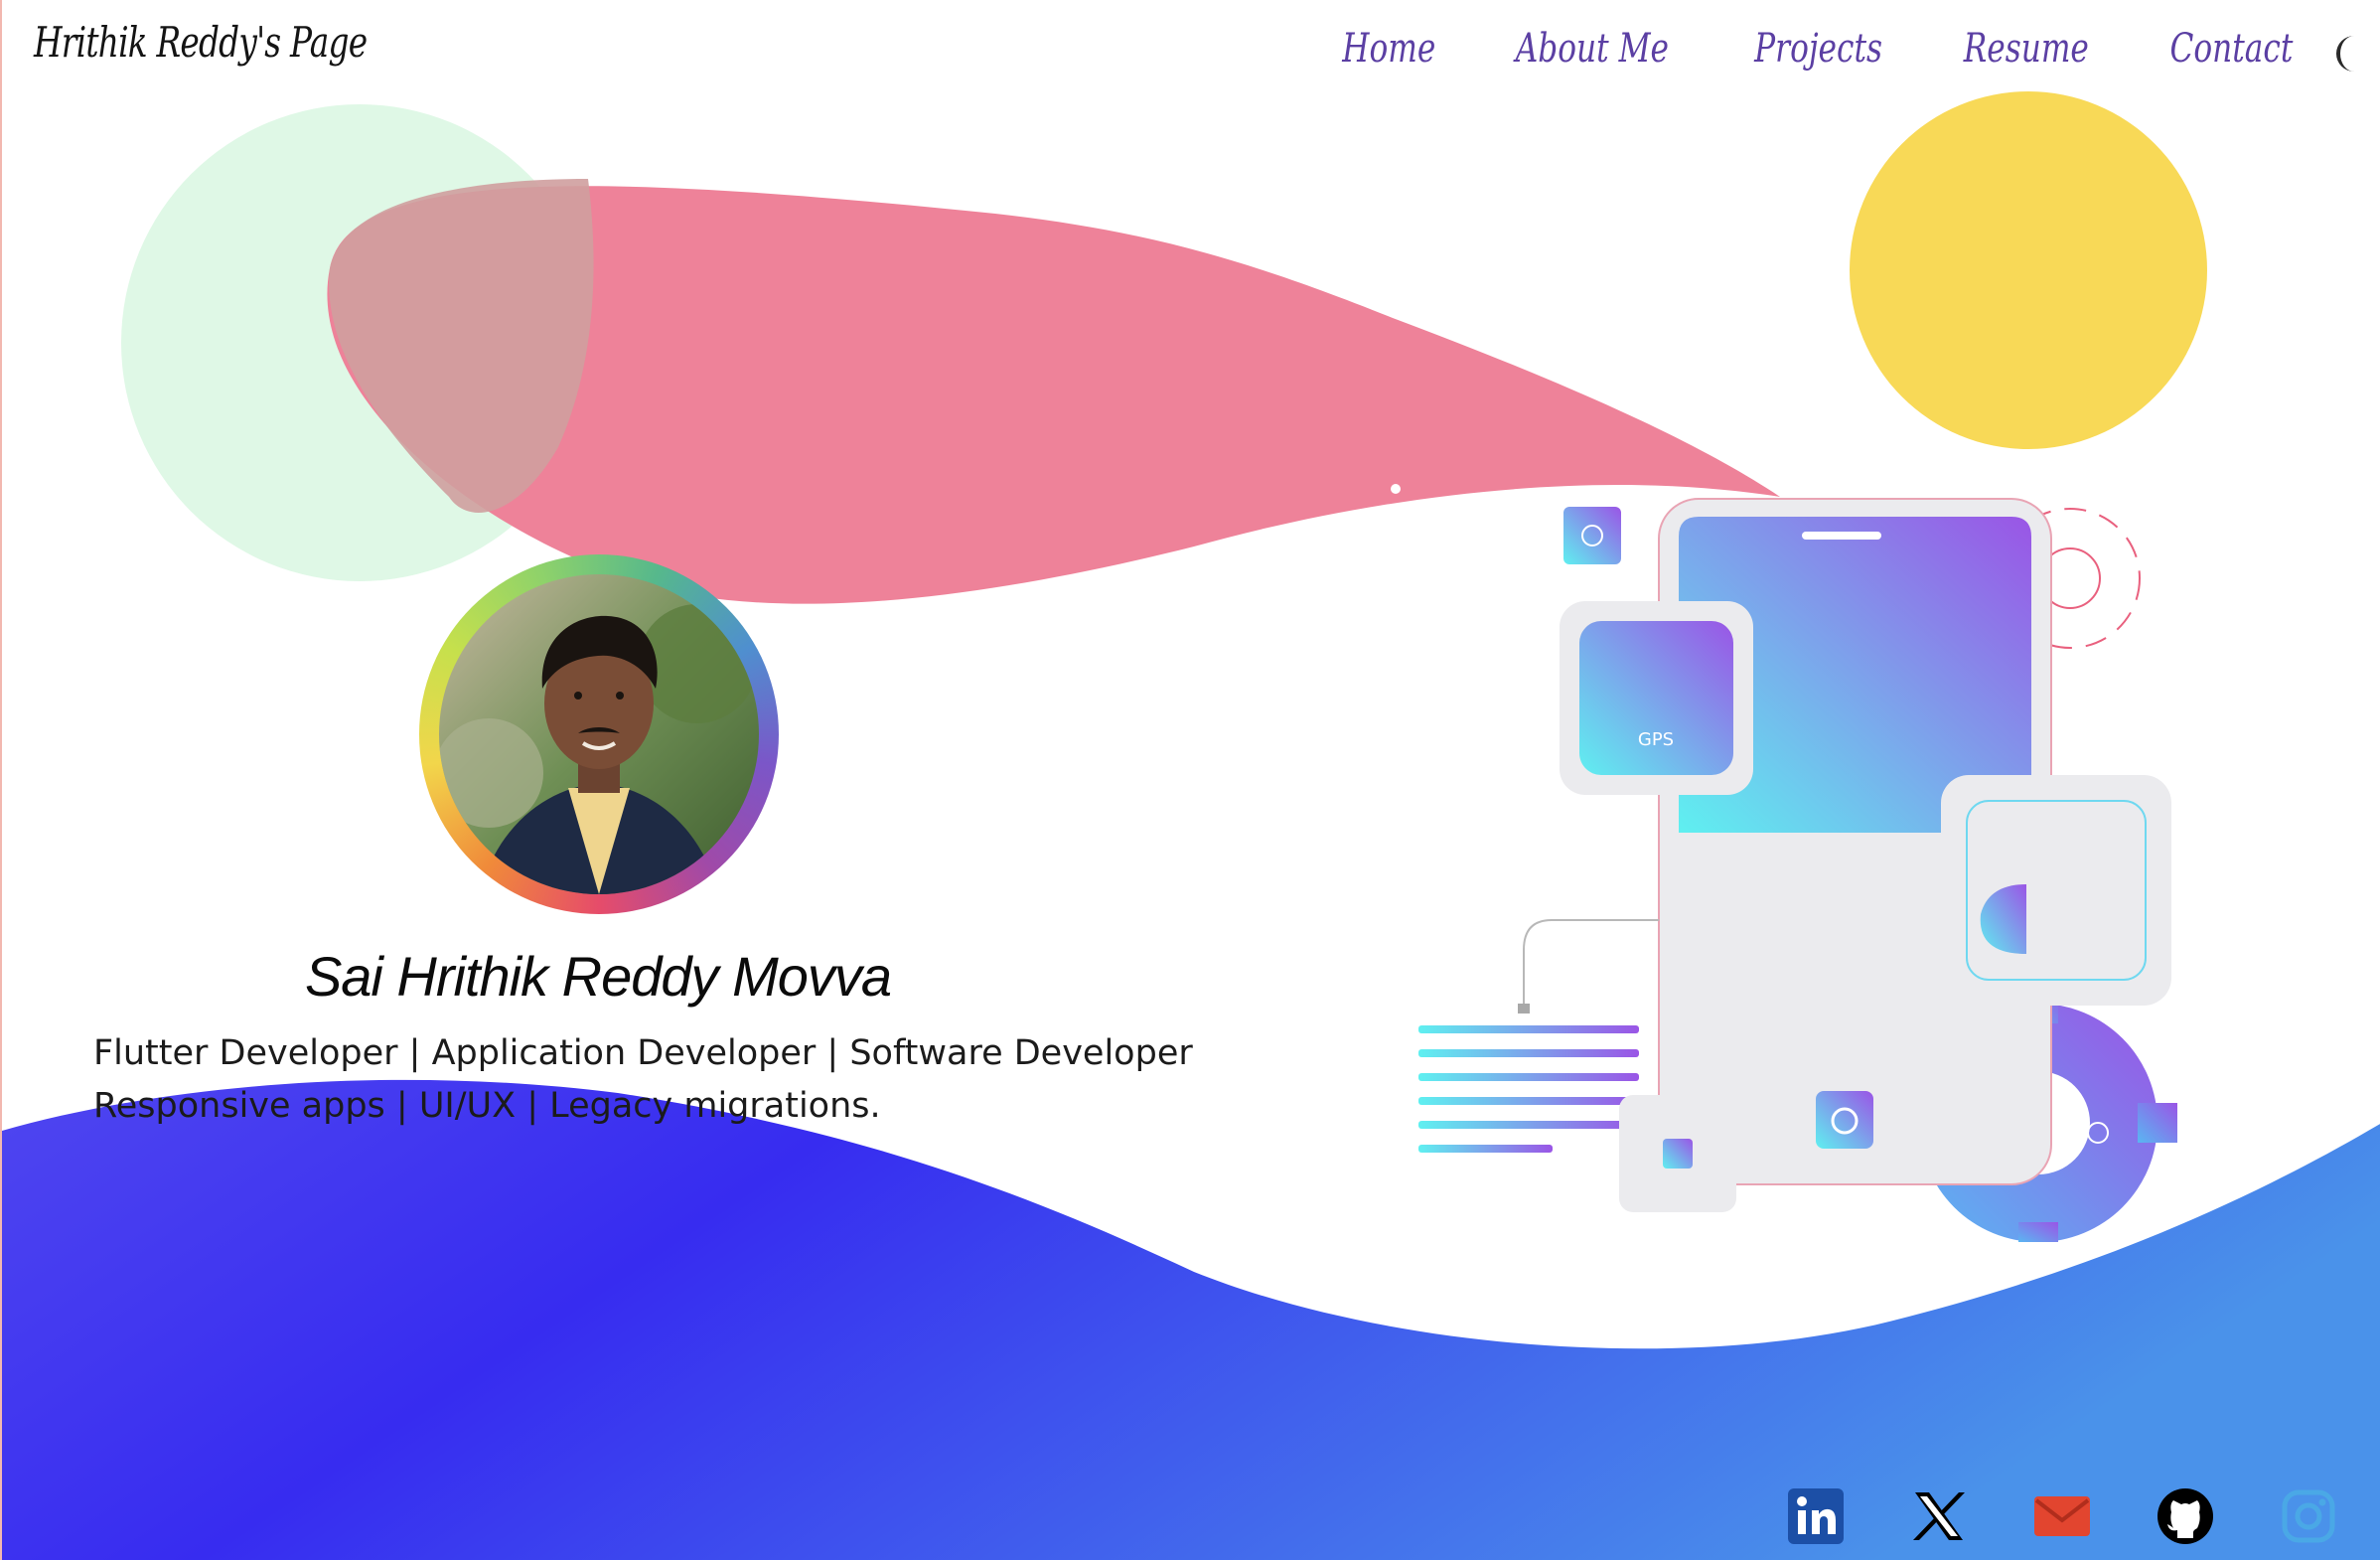 Image resolution: width=2380 pixels, height=1560 pixels. I want to click on mail-icon, so click(2062, 1516).